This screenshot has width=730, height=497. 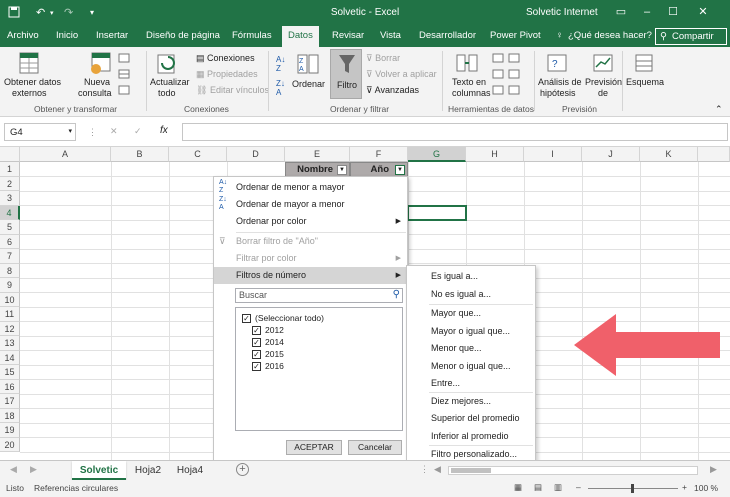 I want to click on filter-search-input: Buscar ⚲, so click(x=319, y=295).